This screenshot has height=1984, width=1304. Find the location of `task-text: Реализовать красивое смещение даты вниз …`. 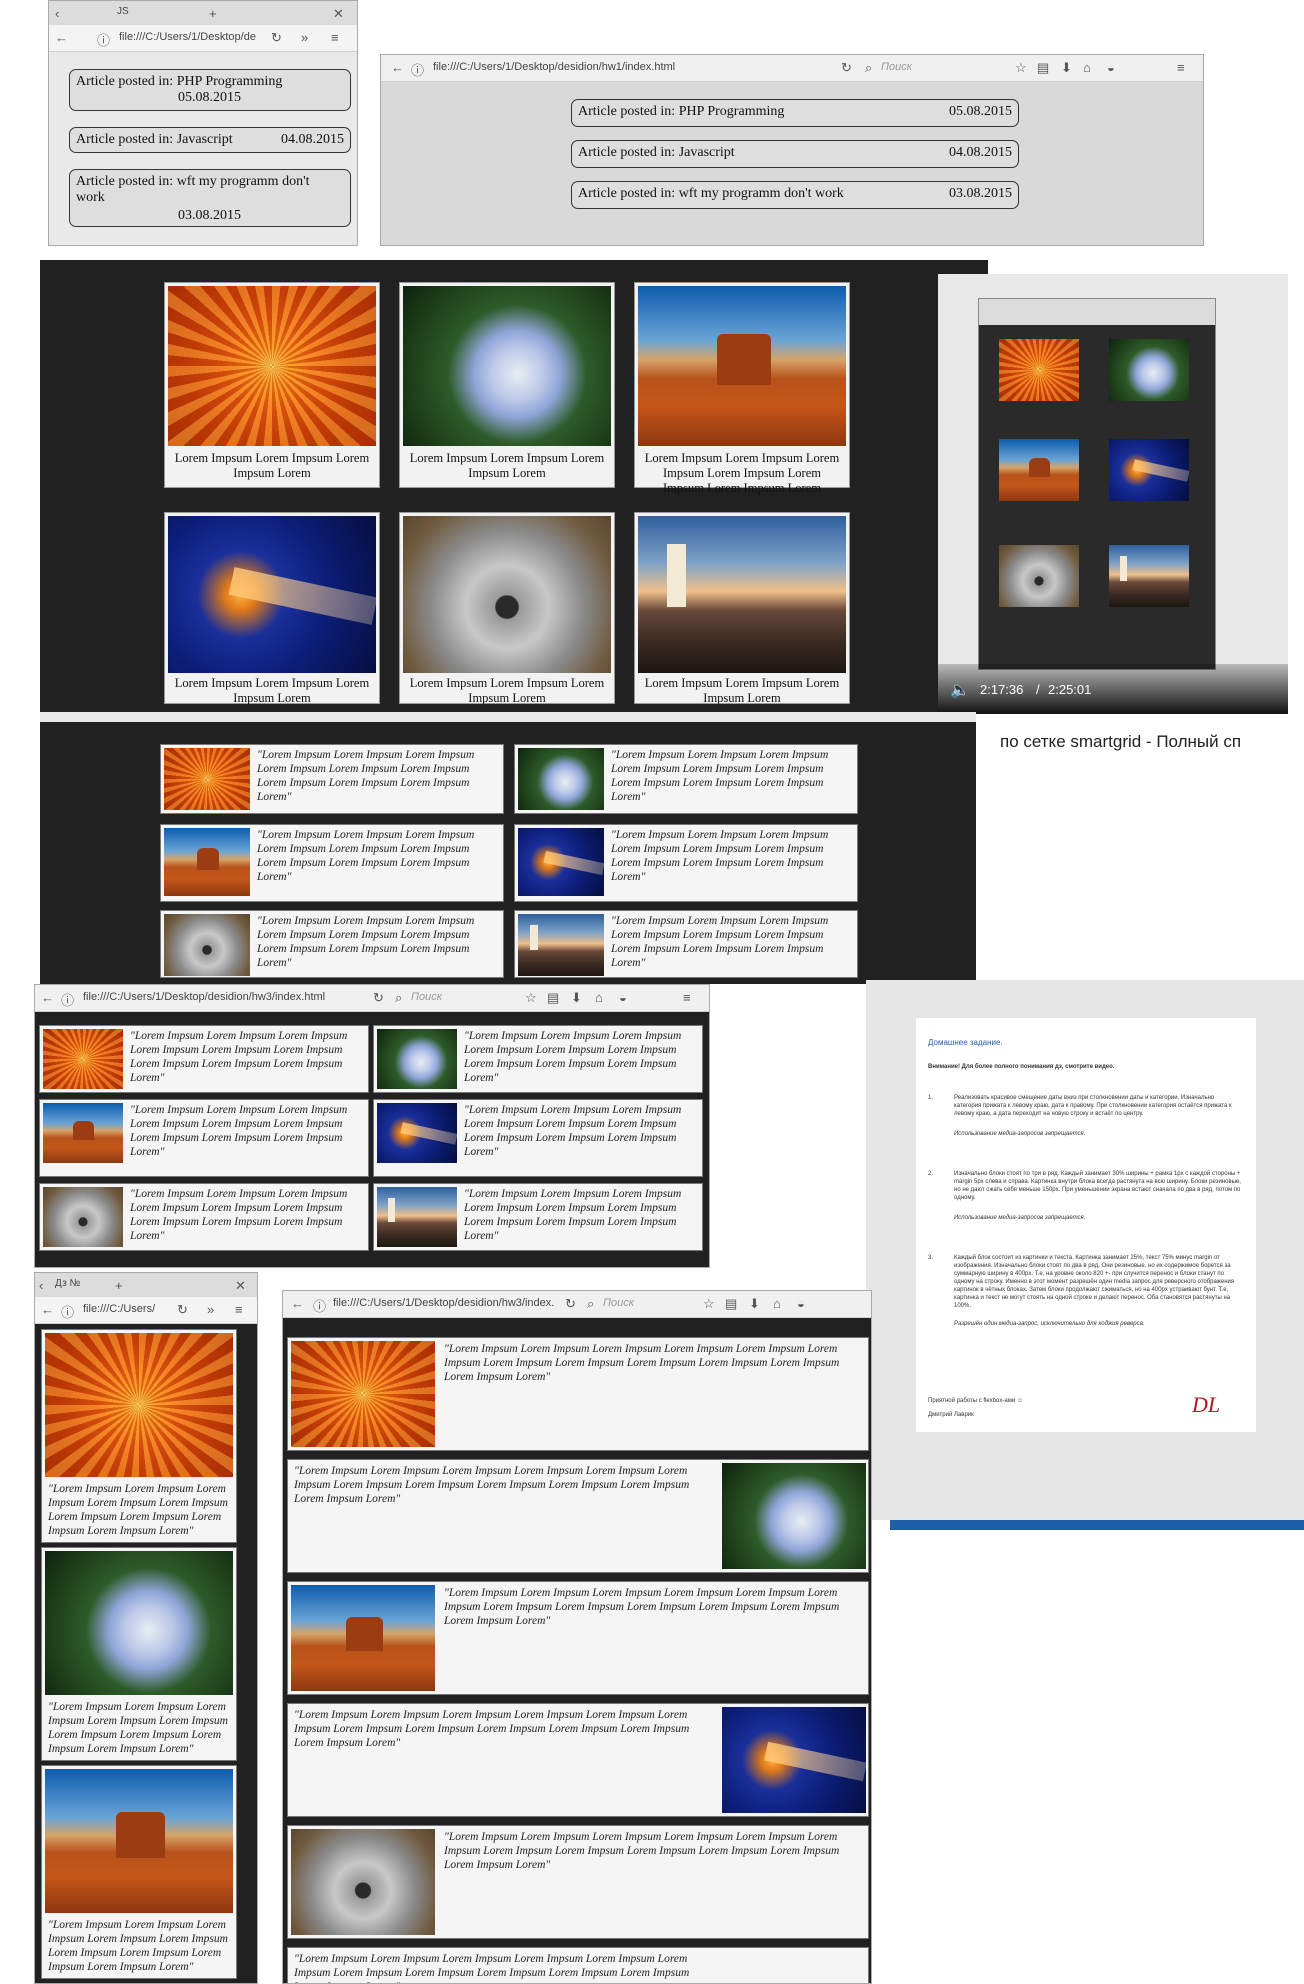

task-text: Реализовать красивое смещение даты вниз … is located at coordinates (1093, 1106).